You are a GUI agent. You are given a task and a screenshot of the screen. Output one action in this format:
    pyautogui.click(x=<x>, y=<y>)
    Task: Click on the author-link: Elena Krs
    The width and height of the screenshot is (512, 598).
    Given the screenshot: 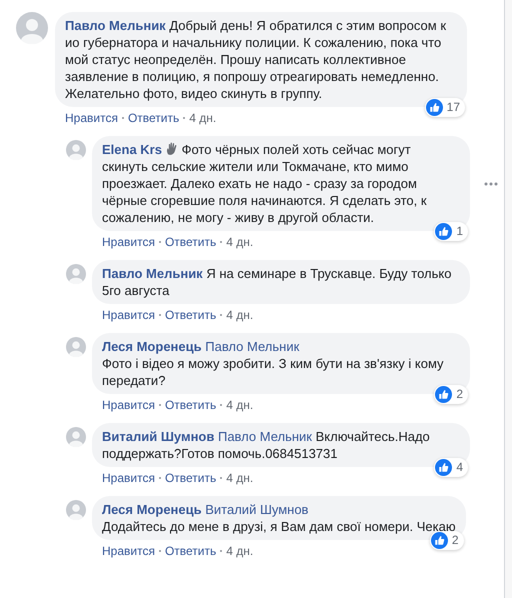 What is the action you would take?
    pyautogui.click(x=132, y=149)
    